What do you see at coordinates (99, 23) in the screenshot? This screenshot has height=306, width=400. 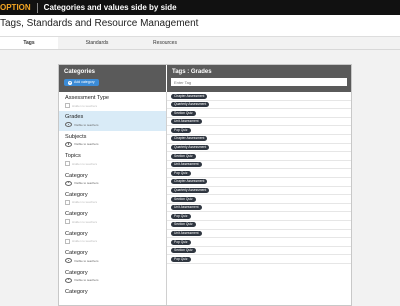 I see `page-title: Tags, Standards and Resource Management` at bounding box center [99, 23].